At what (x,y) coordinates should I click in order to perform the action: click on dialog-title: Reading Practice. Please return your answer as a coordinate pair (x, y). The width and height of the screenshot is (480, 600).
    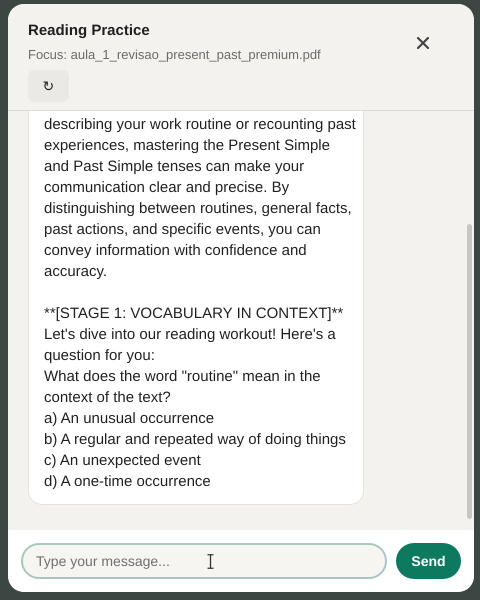
    Looking at the image, I should click on (89, 31).